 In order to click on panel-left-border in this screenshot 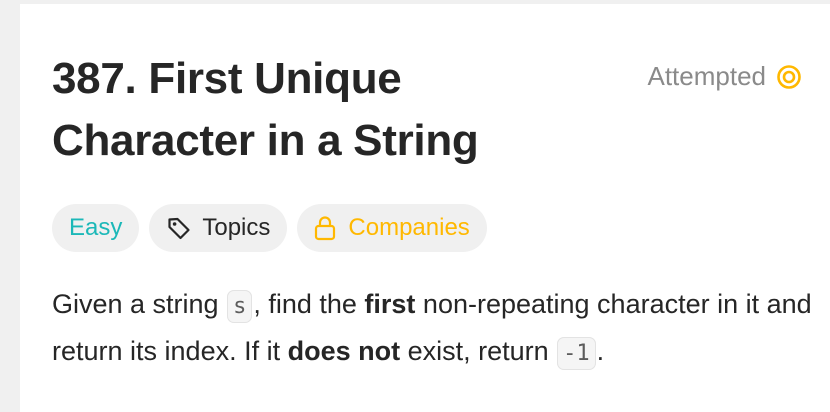, I will do `click(10, 206)`.